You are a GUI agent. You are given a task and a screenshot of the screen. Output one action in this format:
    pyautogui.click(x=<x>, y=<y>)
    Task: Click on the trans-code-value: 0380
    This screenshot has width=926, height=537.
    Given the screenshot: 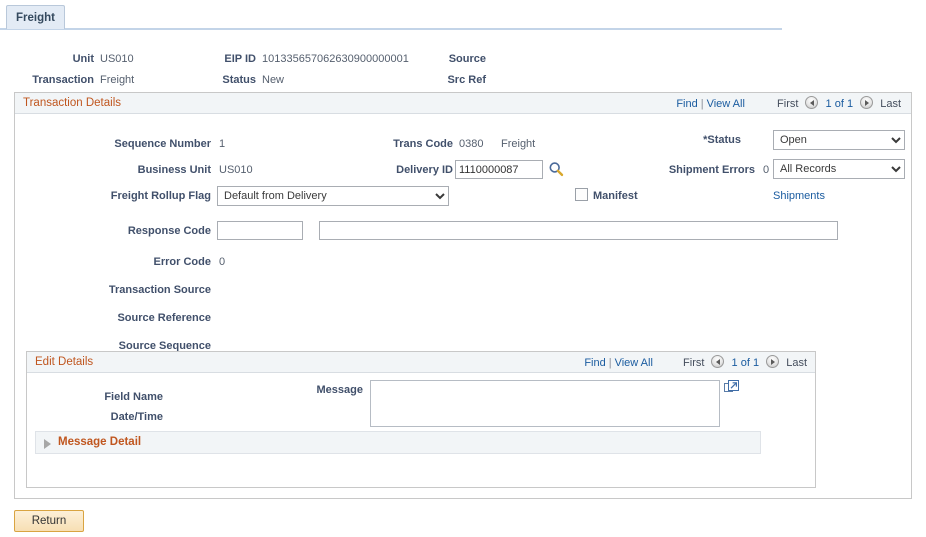 What is the action you would take?
    pyautogui.click(x=471, y=144)
    